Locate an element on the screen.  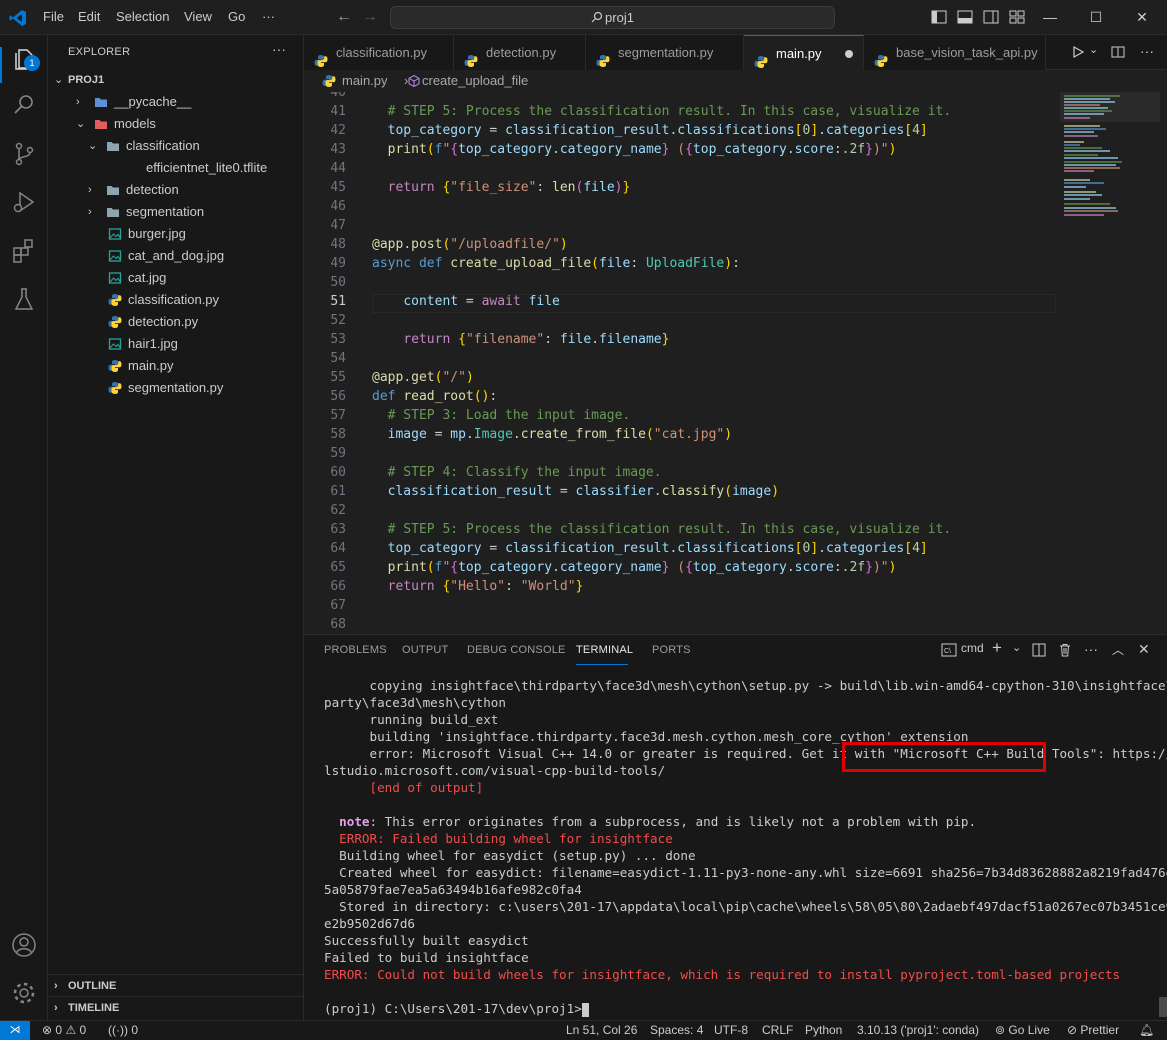
ports-status: ((·)) 0 is located at coordinates (123, 1030).